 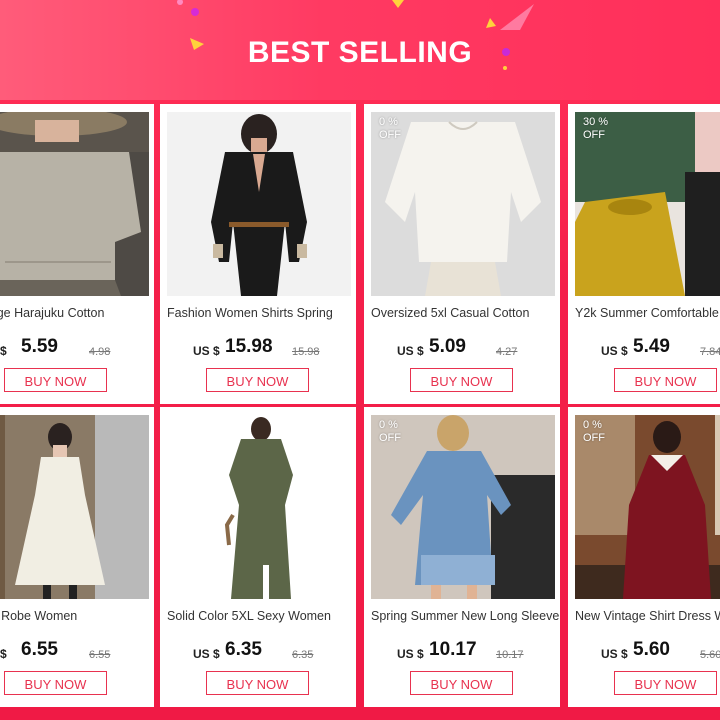 I want to click on price-row: US $ 5.60 5.60, so click(x=644, y=651).